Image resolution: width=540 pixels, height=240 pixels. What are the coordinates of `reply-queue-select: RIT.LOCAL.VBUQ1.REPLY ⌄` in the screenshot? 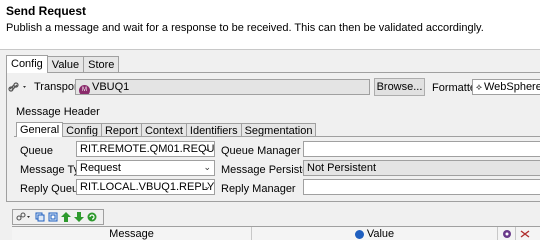 It's located at (145, 187).